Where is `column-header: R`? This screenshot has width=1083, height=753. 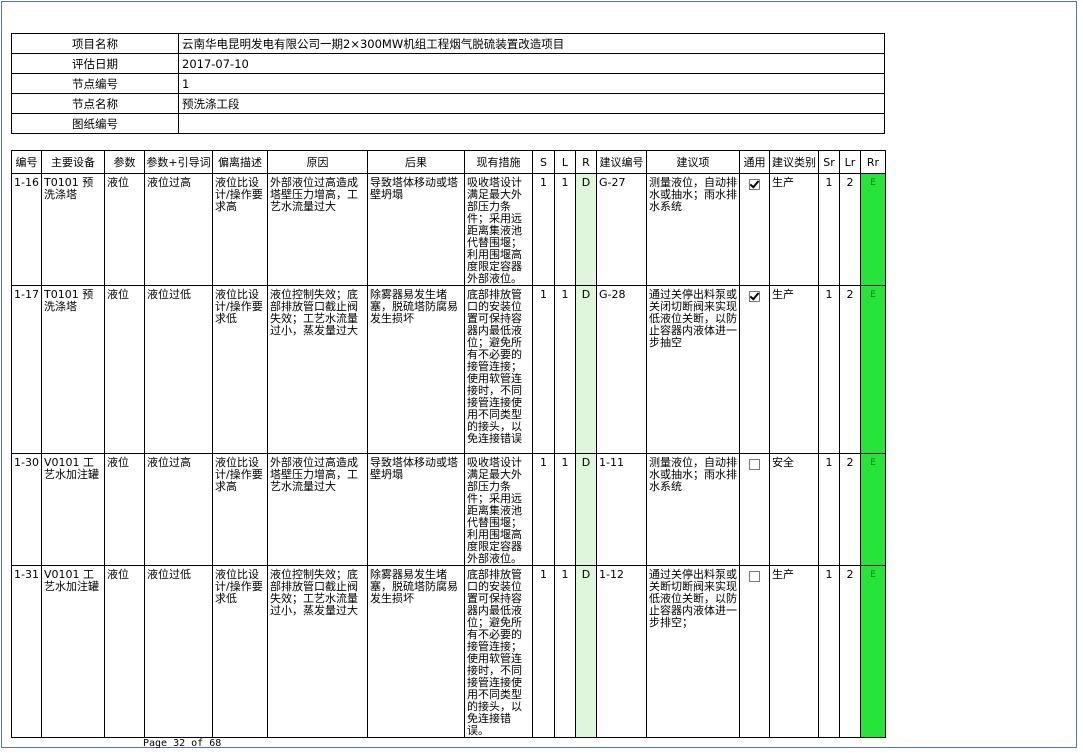 column-header: R is located at coordinates (586, 162).